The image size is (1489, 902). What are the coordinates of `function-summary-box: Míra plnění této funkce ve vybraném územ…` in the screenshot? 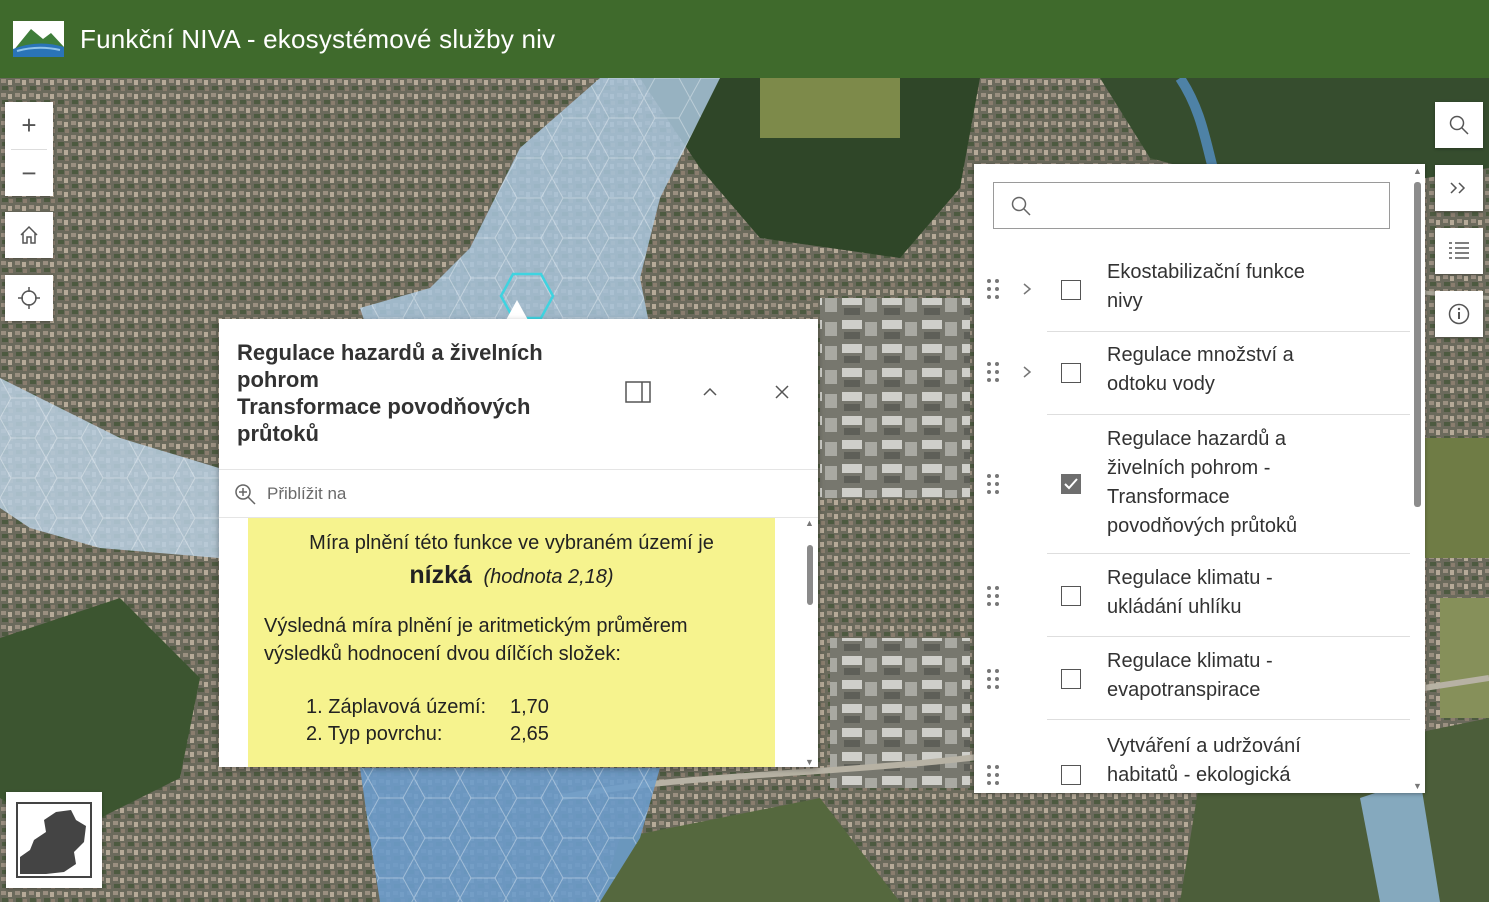 It's located at (511, 642).